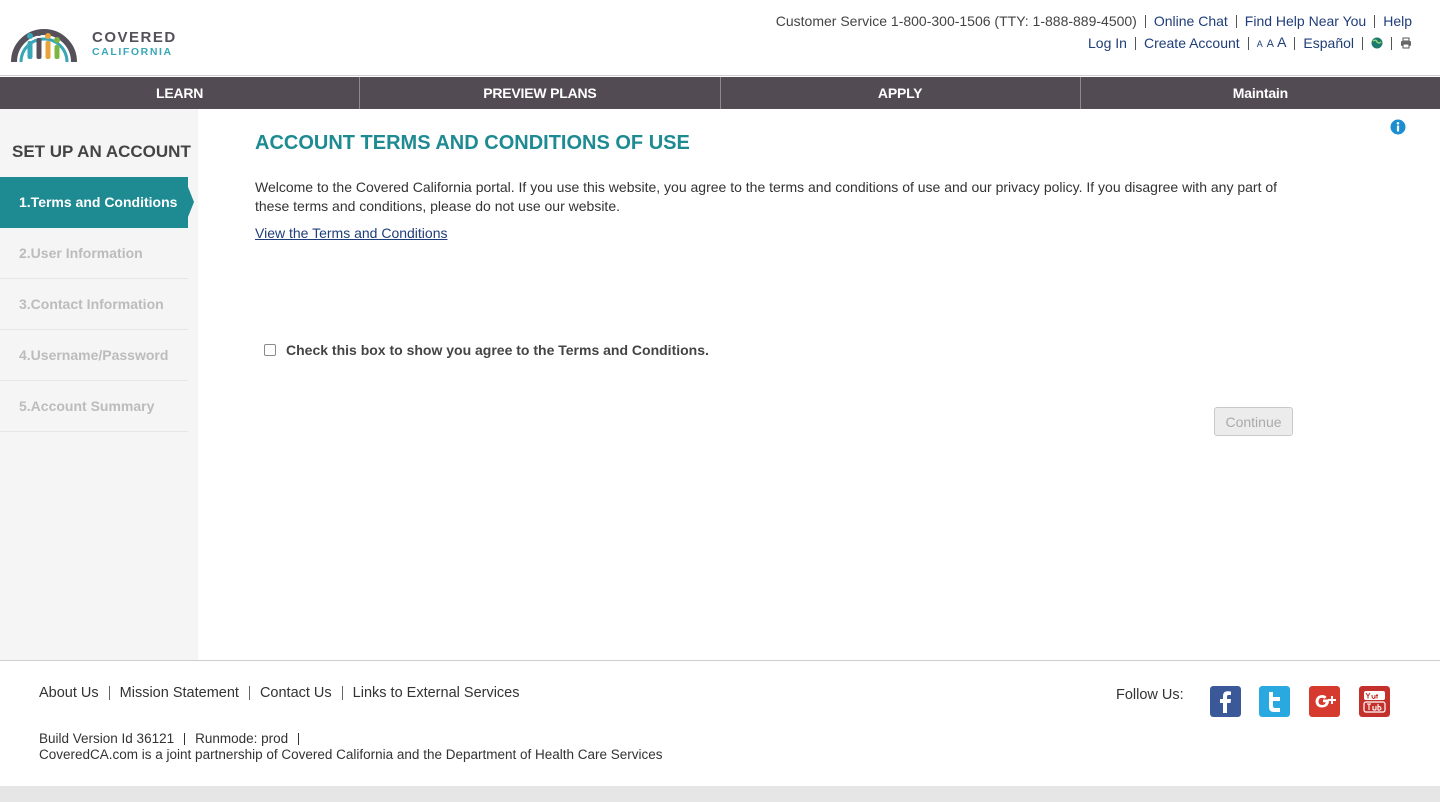 Image resolution: width=1440 pixels, height=802 pixels. What do you see at coordinates (1305, 21) in the screenshot?
I see `find-help-link: Find Help Near You` at bounding box center [1305, 21].